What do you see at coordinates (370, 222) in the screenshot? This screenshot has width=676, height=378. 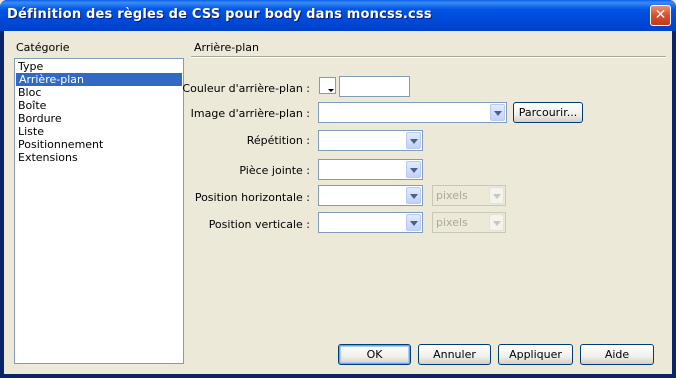 I see `vpos-select` at bounding box center [370, 222].